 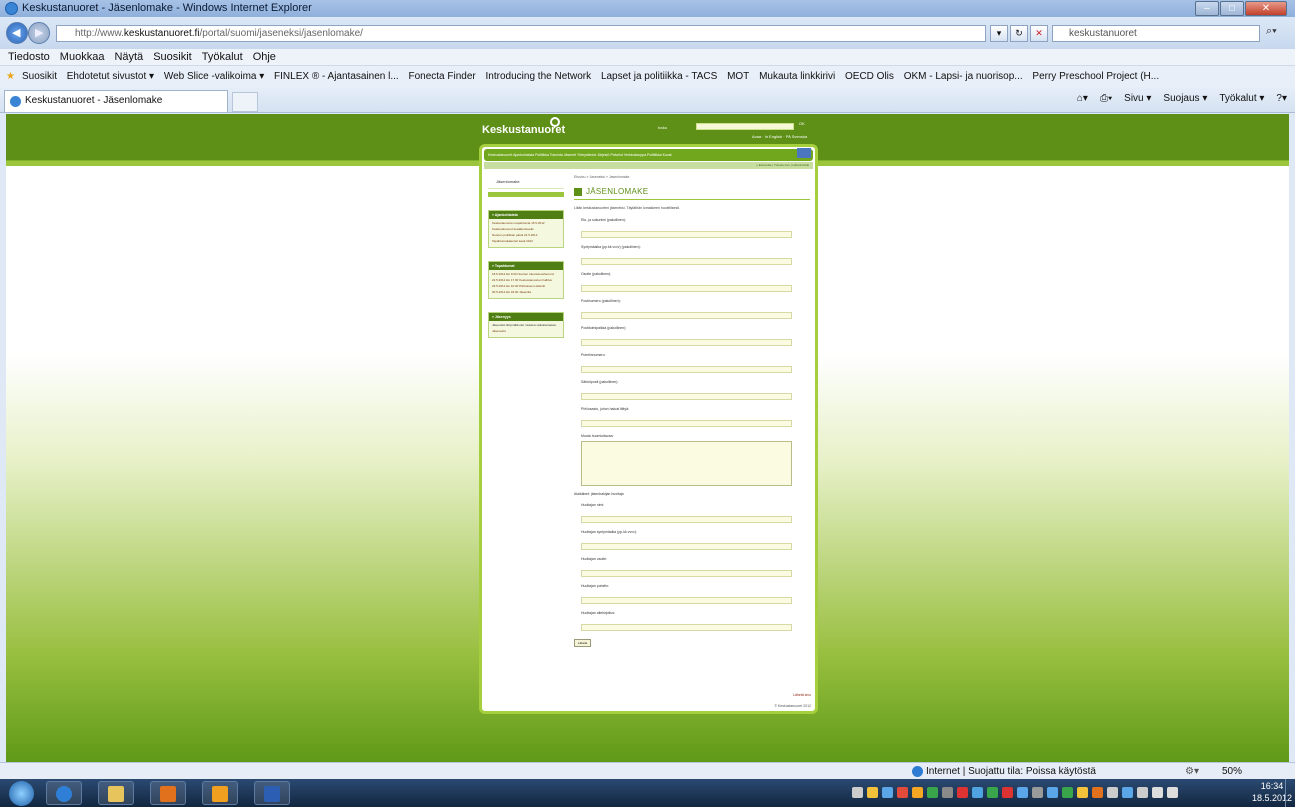 I want to click on event-link: 30.5.2012 klo 18.00 Jäsenilta, so click(x=526, y=292).